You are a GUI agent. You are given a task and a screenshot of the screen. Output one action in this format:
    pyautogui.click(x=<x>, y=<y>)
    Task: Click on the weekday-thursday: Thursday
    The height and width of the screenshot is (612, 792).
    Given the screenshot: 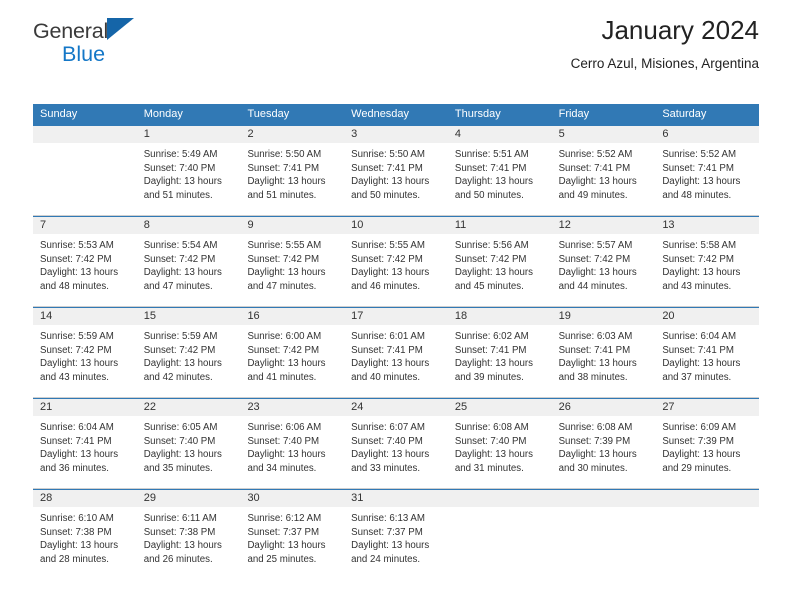 What is the action you would take?
    pyautogui.click(x=477, y=114)
    